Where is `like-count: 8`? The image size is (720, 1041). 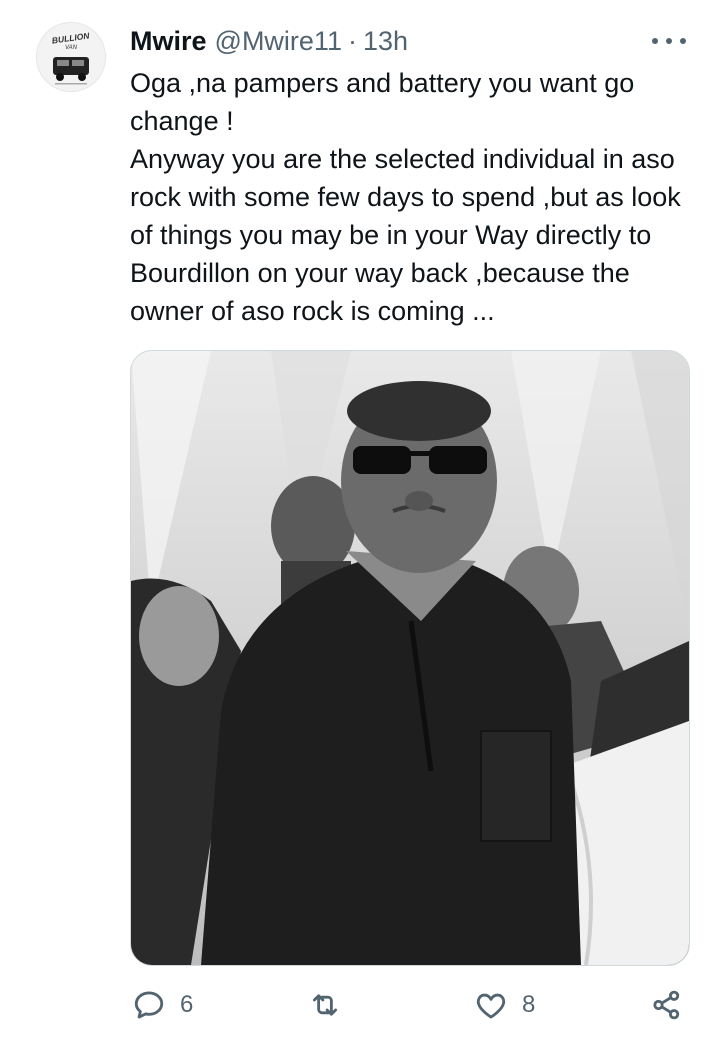
like-count: 8 is located at coordinates (529, 1004).